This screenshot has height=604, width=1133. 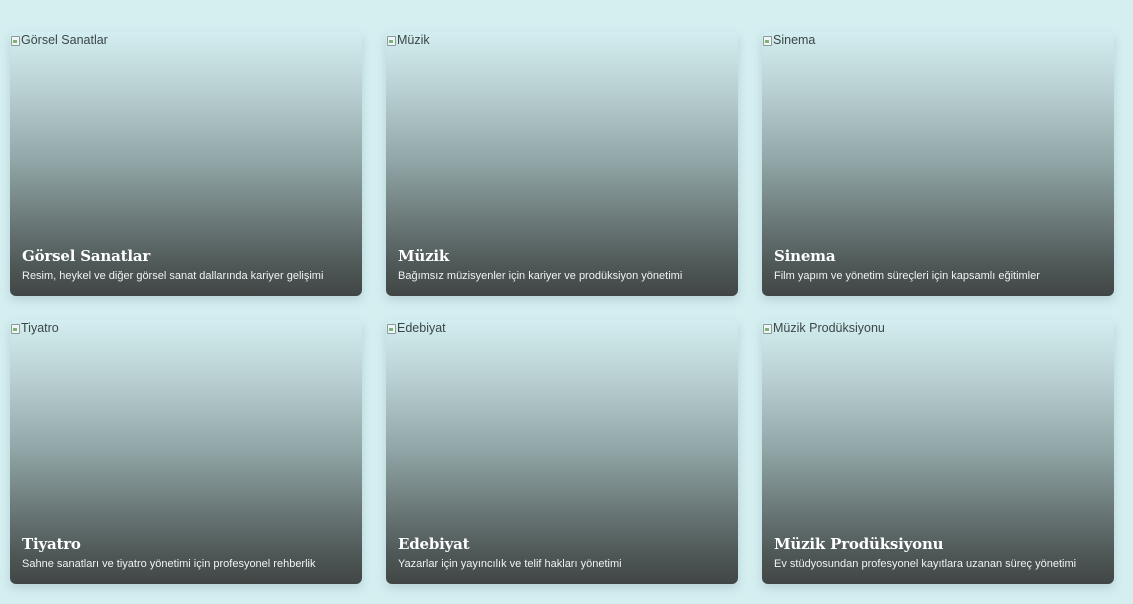 I want to click on card-image: Müzik, so click(x=408, y=40).